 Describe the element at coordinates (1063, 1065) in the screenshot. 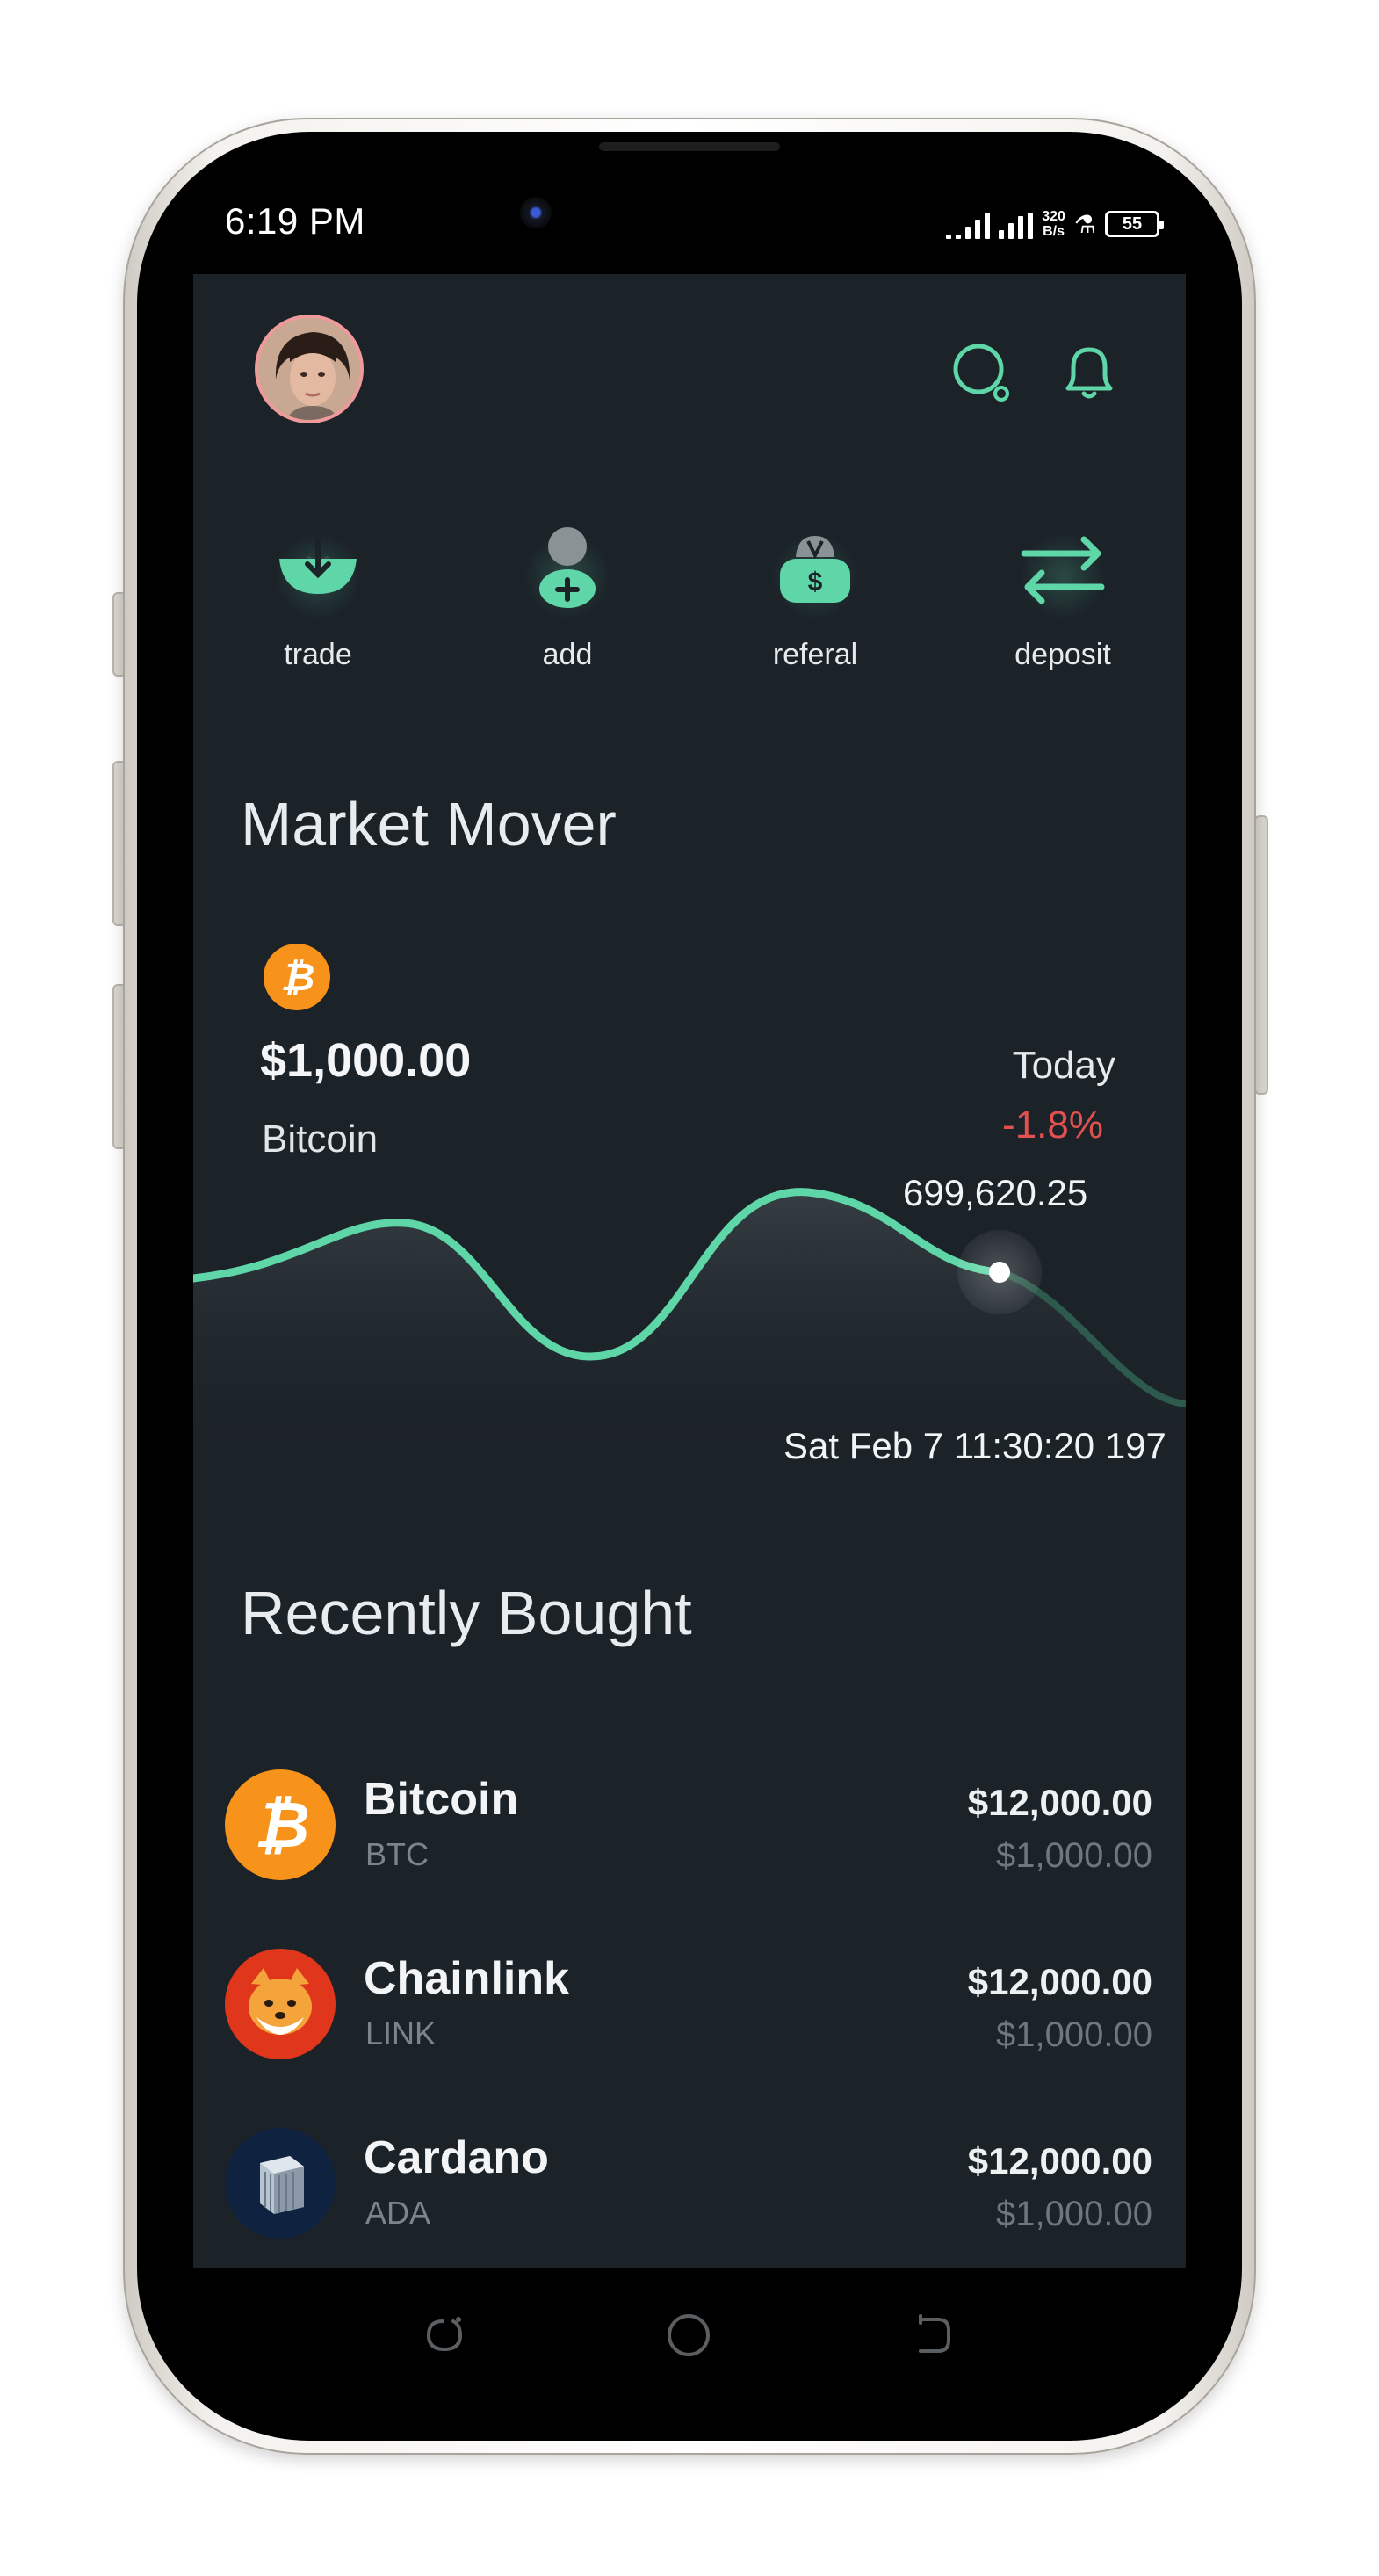

I see `market-mover-period: Today` at that location.